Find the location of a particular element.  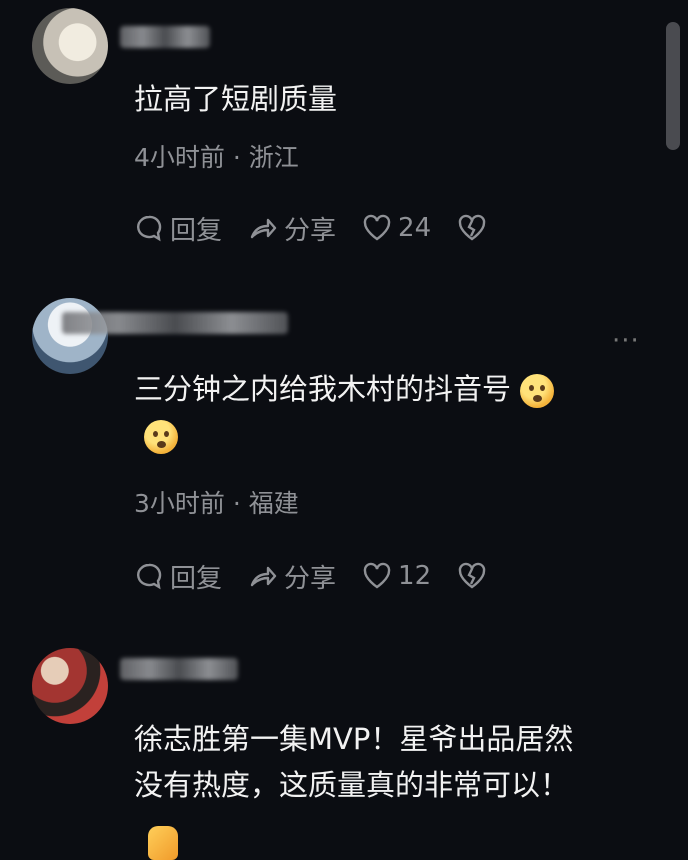

thumbs-up-emoji is located at coordinates (163, 843).